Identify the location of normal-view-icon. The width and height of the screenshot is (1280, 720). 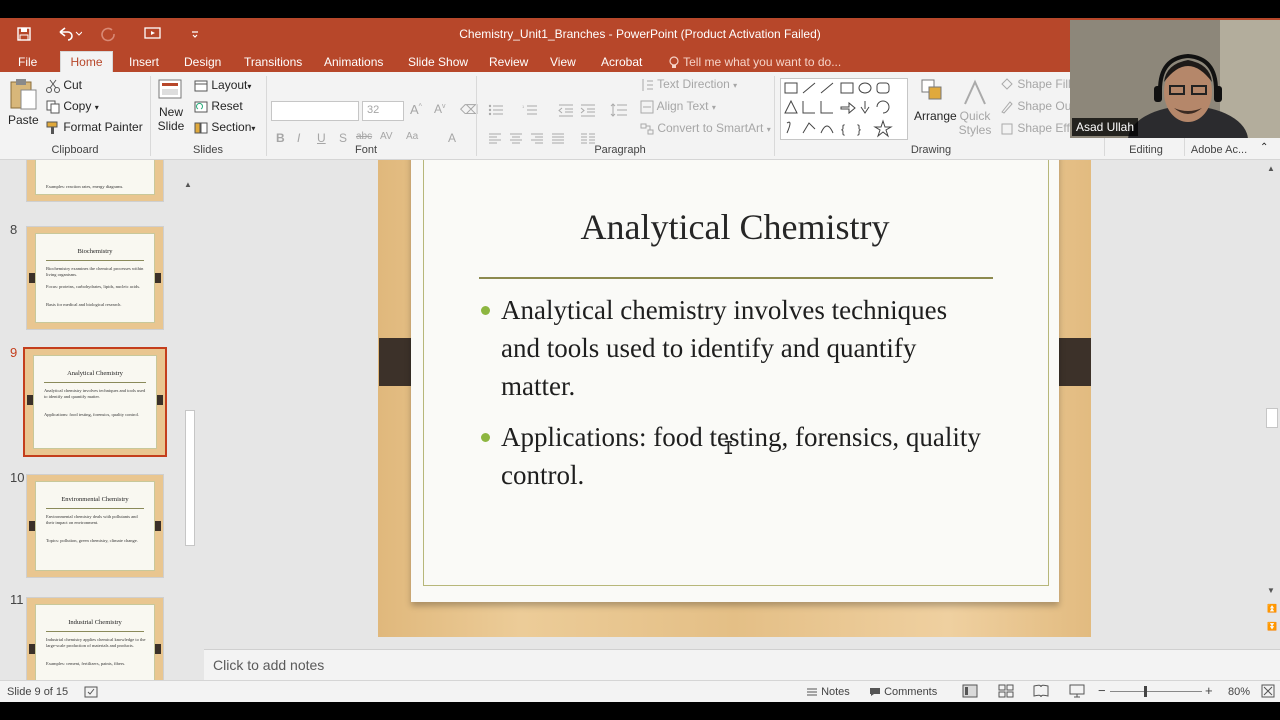
(970, 691).